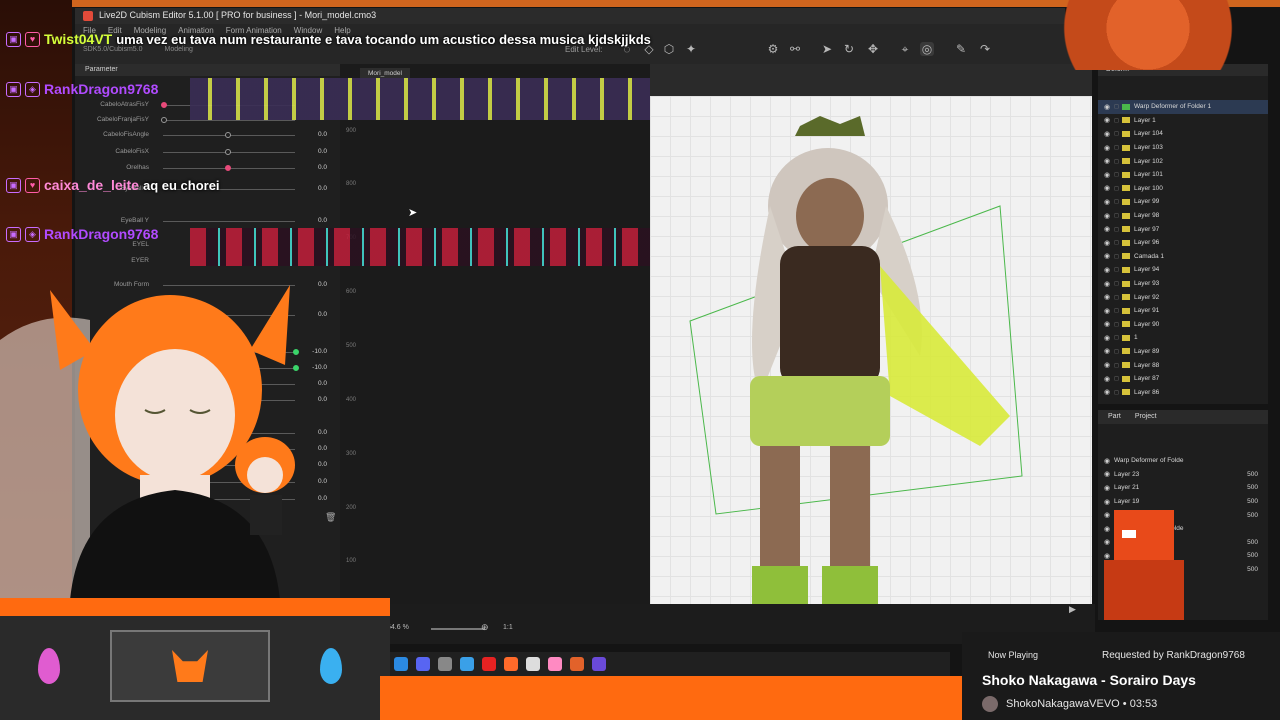 The width and height of the screenshot is (1280, 720). What do you see at coordinates (927, 49) in the screenshot?
I see `deform-brush-icon: ◎` at bounding box center [927, 49].